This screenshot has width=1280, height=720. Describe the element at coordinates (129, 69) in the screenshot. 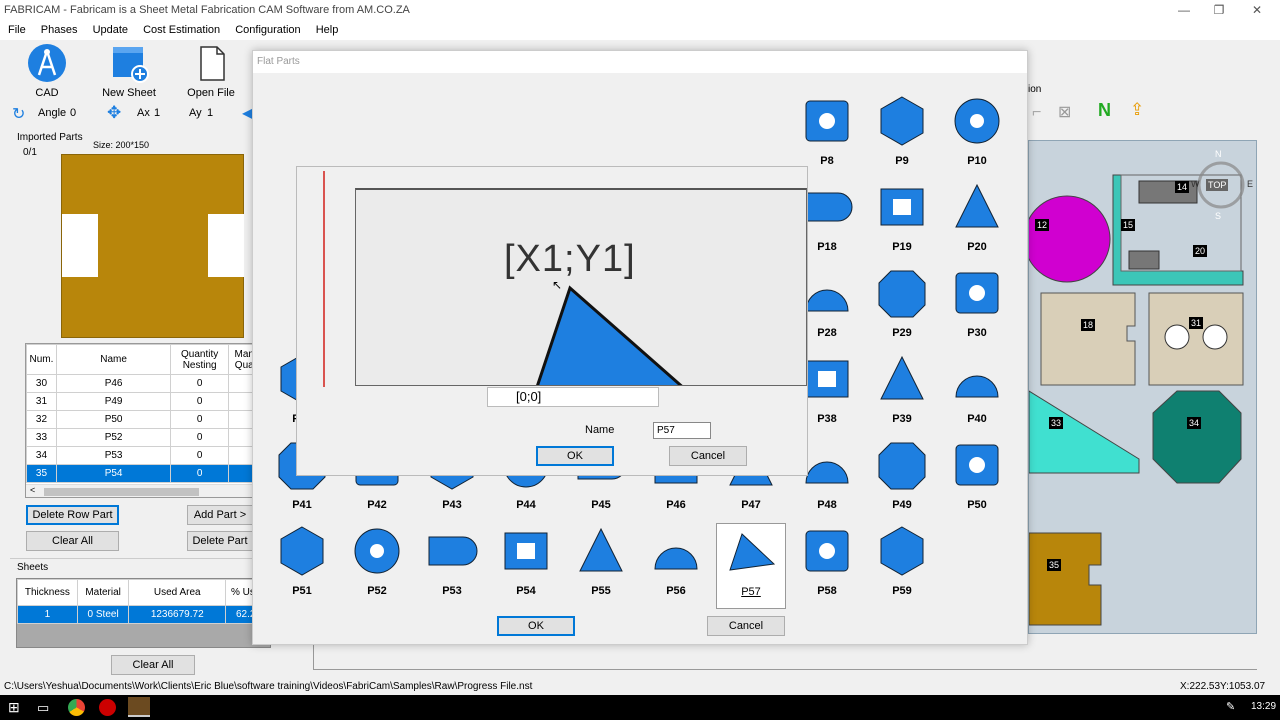

I see `new-sheet-button: New Sheet` at that location.